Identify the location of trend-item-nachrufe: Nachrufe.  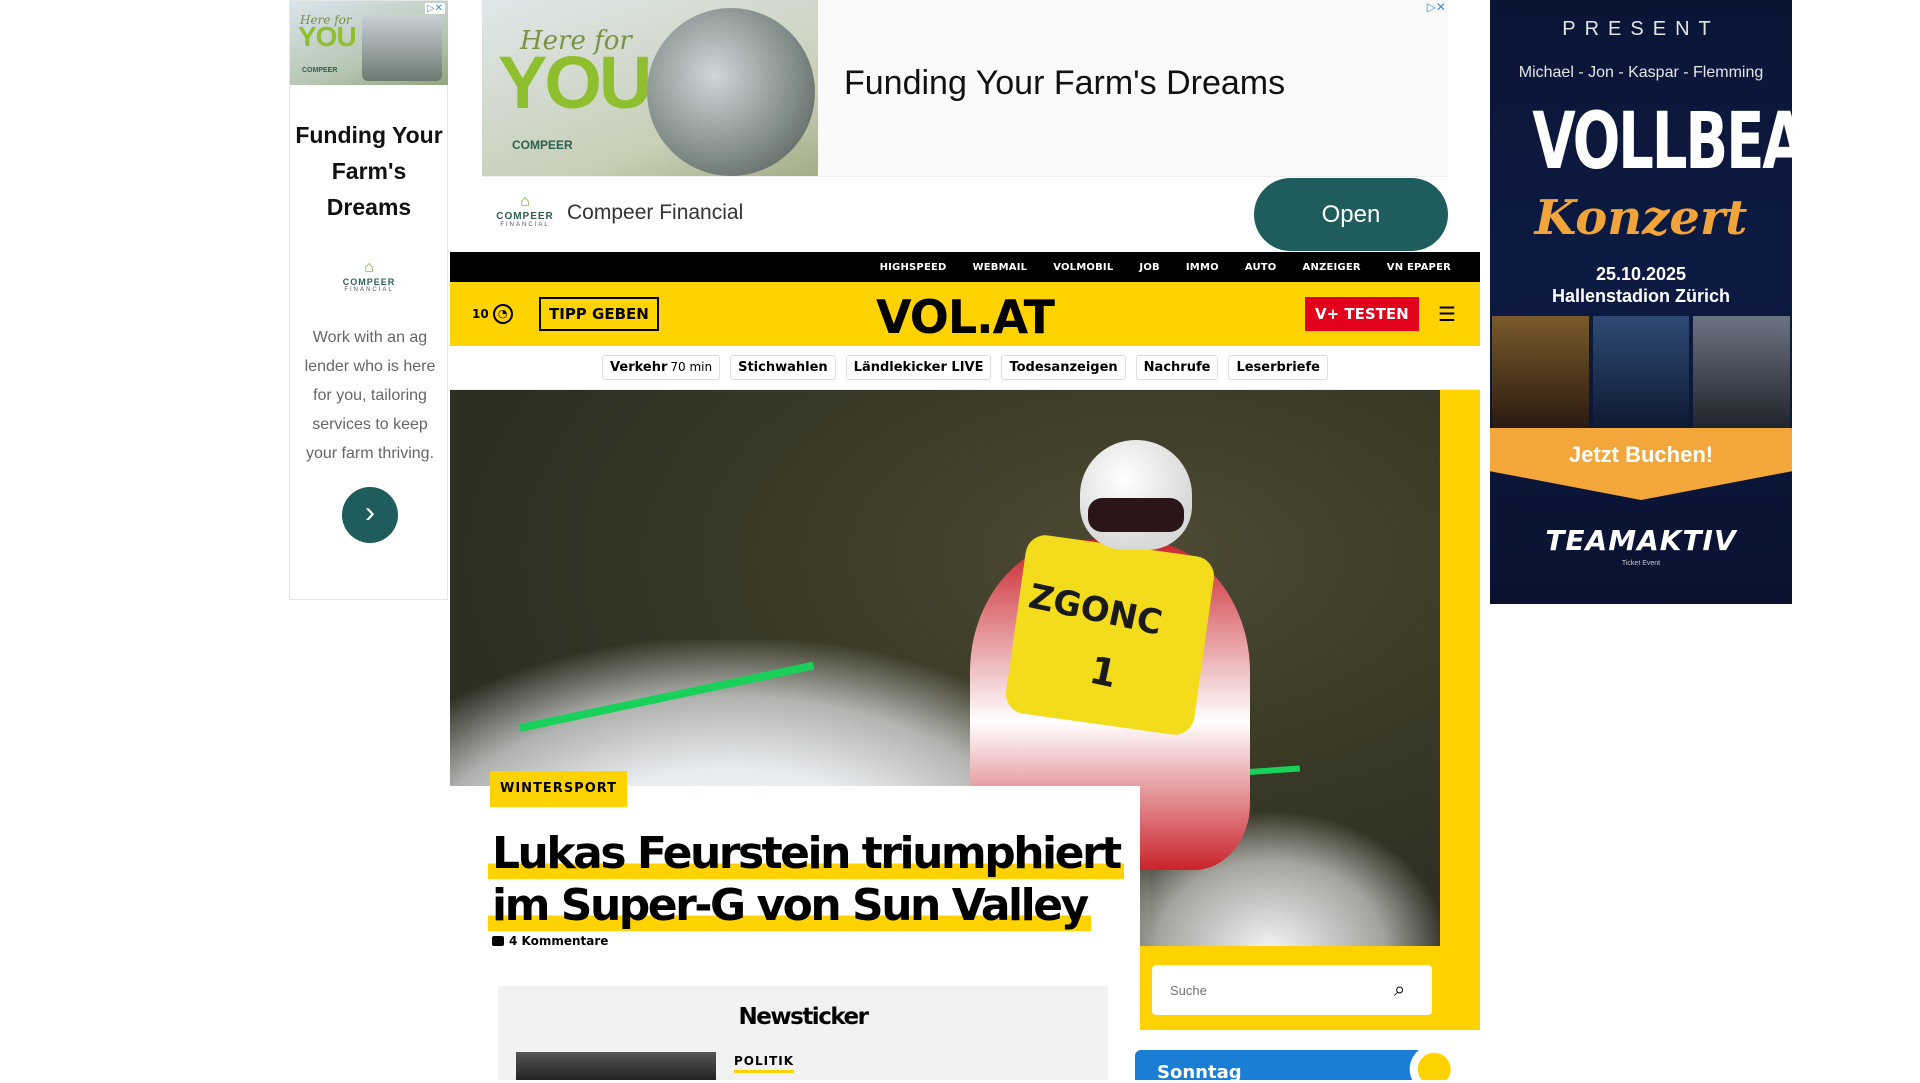
(1177, 367).